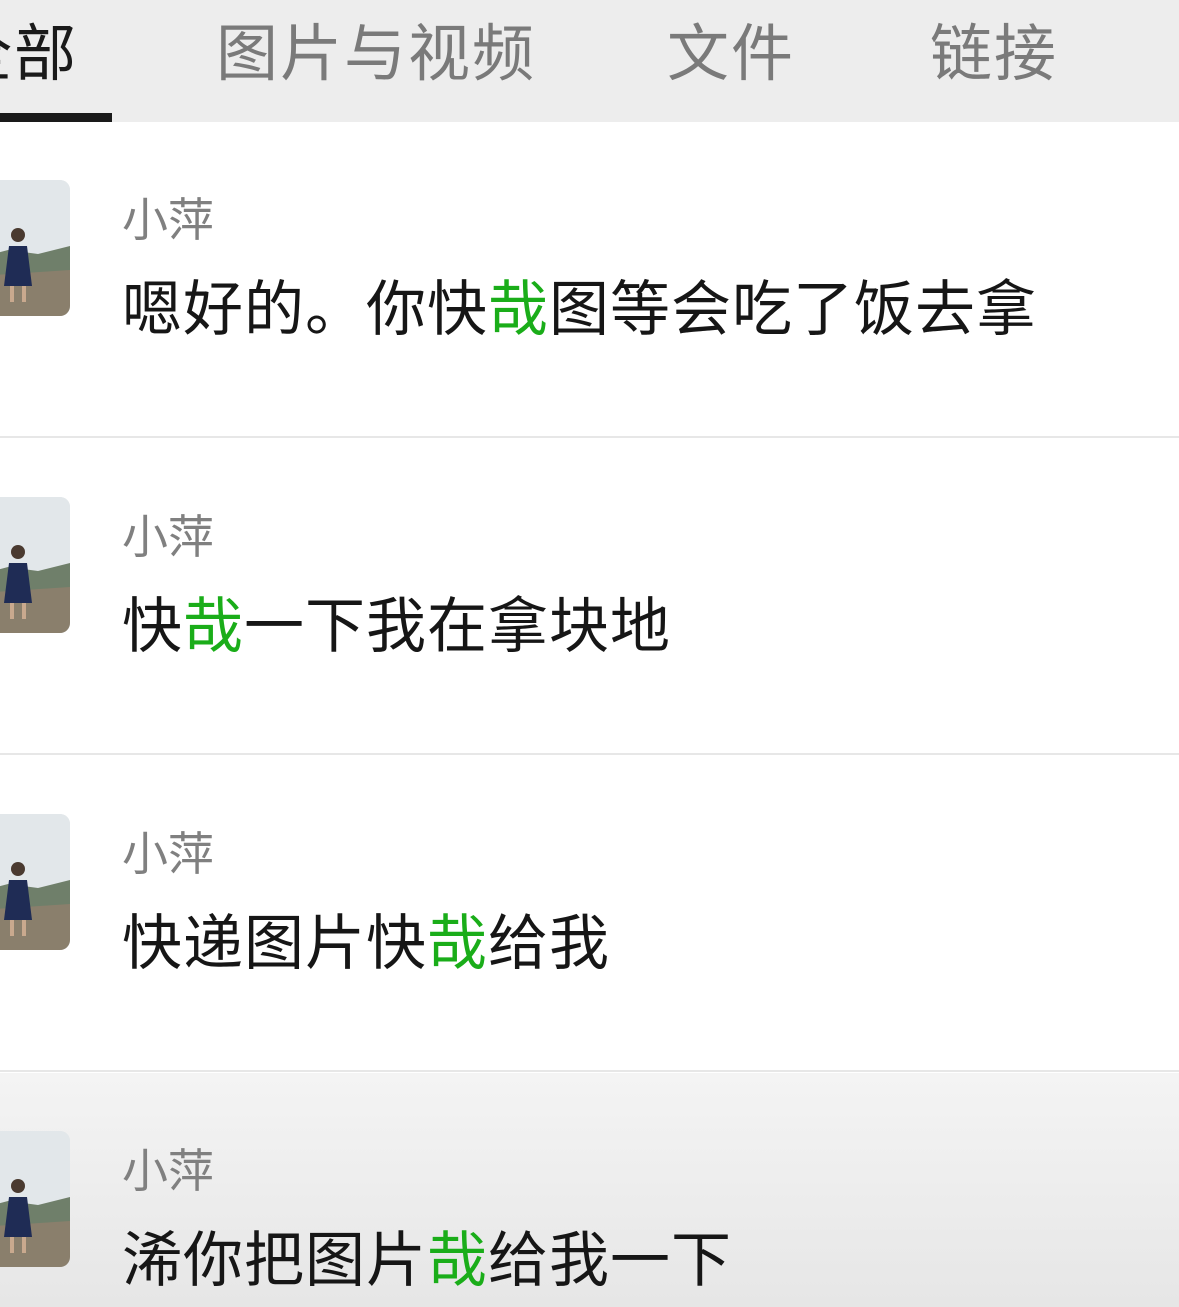 The width and height of the screenshot is (1179, 1307). What do you see at coordinates (589, 61) in the screenshot?
I see `filter-tab-bar: 全部 图片与视频 文件 链接` at bounding box center [589, 61].